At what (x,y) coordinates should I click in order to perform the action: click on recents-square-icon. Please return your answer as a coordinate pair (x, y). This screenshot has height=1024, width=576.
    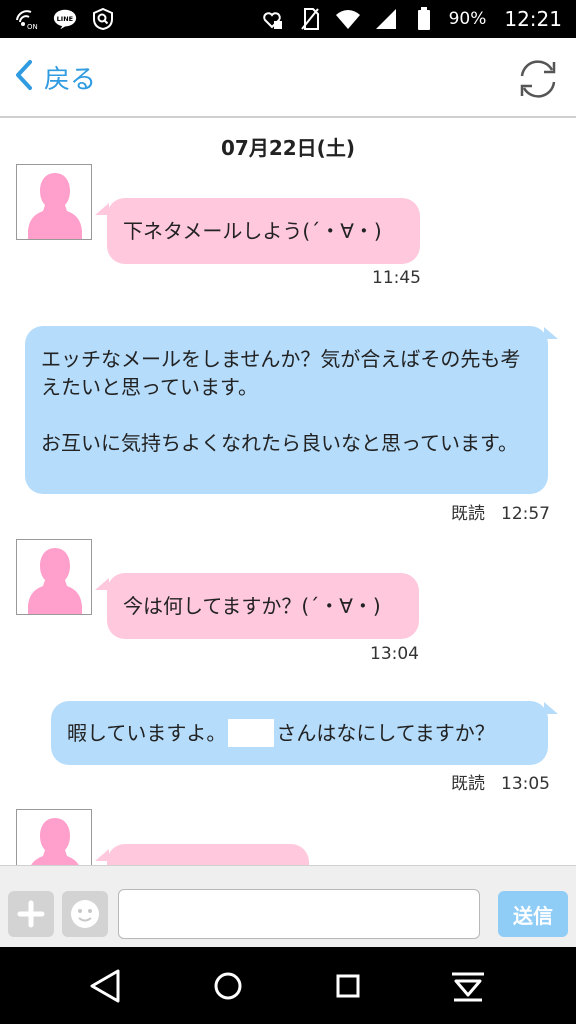
    Looking at the image, I should click on (348, 986).